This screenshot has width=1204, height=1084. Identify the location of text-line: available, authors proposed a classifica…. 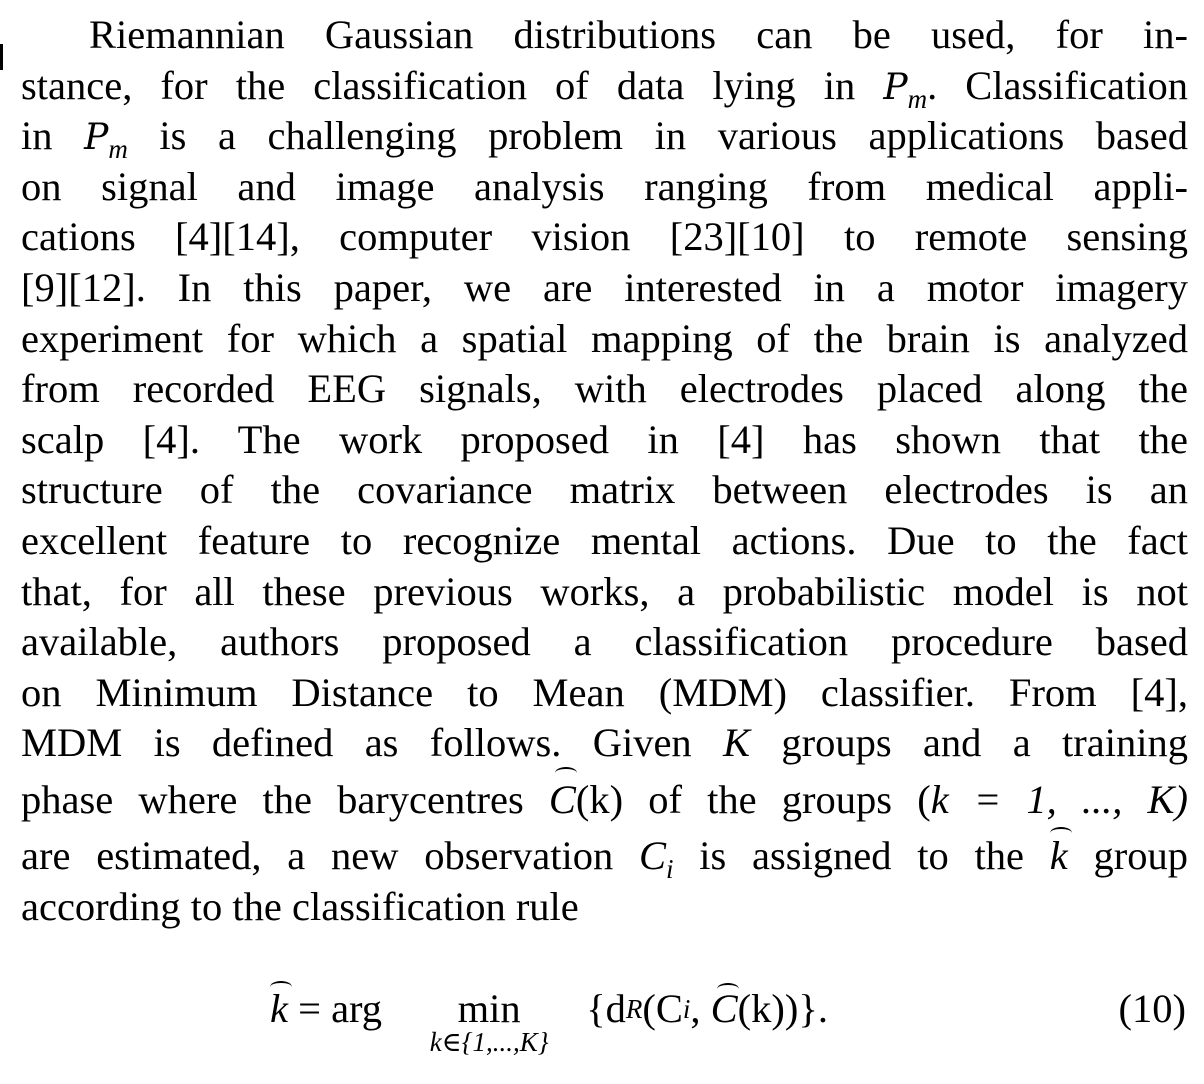
(604, 642).